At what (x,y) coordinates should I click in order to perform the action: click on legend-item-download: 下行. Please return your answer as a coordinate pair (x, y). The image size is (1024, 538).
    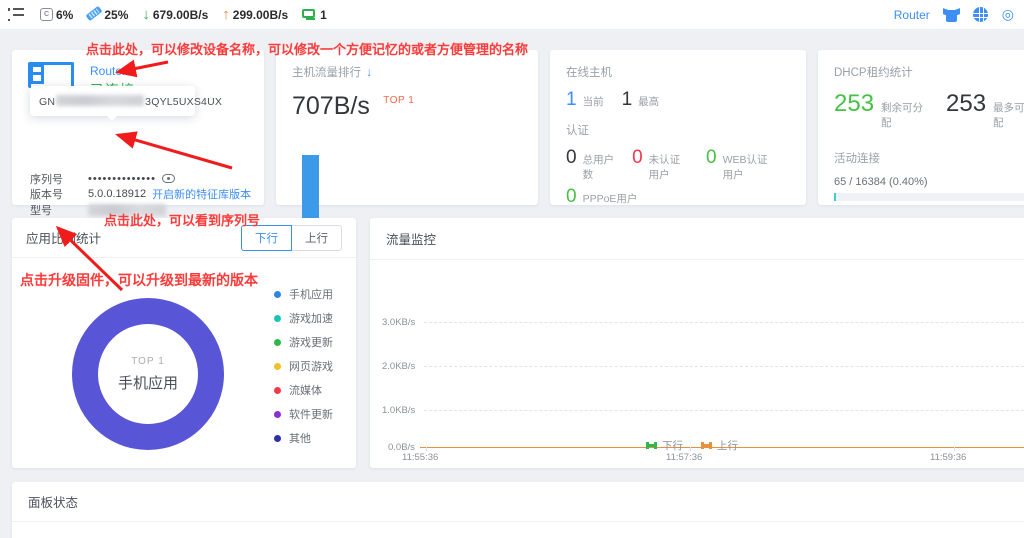
    Looking at the image, I should click on (664, 445).